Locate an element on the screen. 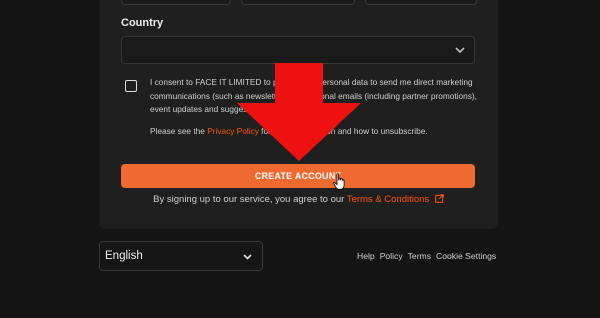 The height and width of the screenshot is (318, 600). create-account-button: CREATE ACCOUNT is located at coordinates (298, 176).